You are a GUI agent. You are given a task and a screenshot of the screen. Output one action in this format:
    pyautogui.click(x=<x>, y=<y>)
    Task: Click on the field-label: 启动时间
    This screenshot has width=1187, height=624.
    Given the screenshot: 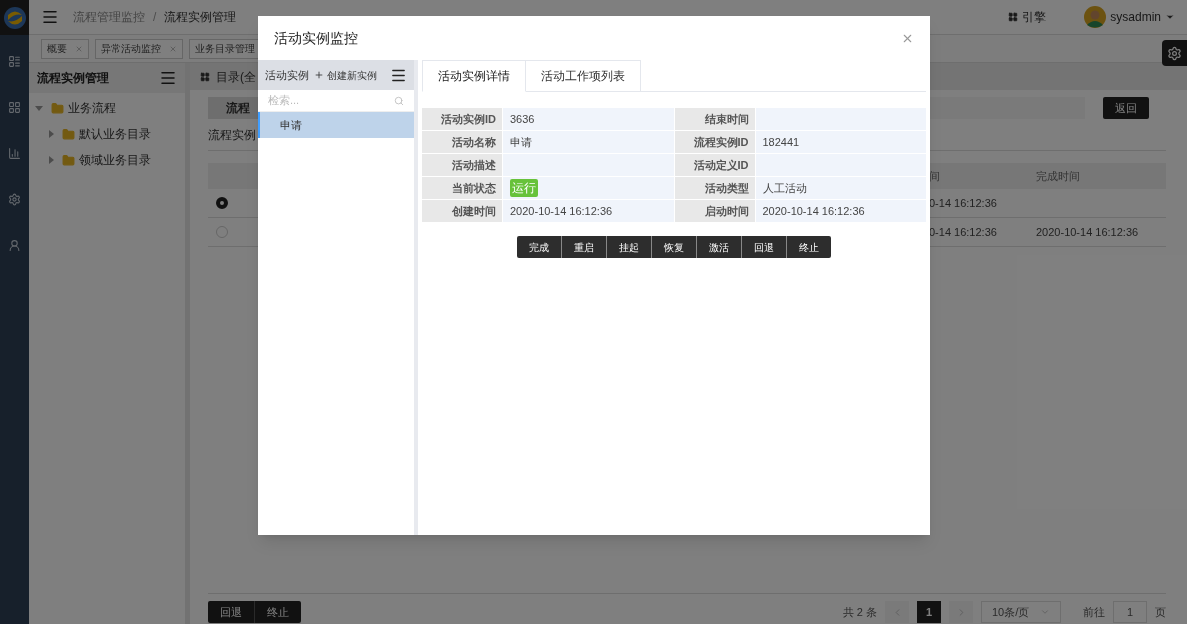 What is the action you would take?
    pyautogui.click(x=714, y=211)
    